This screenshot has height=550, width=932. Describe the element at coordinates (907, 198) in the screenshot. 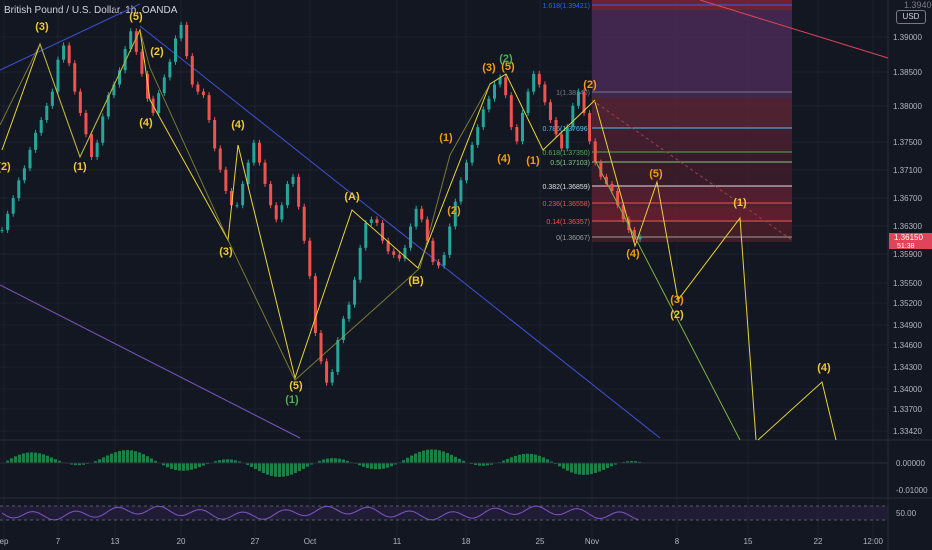

I see `y-axis-tick-label: 1.36700` at that location.